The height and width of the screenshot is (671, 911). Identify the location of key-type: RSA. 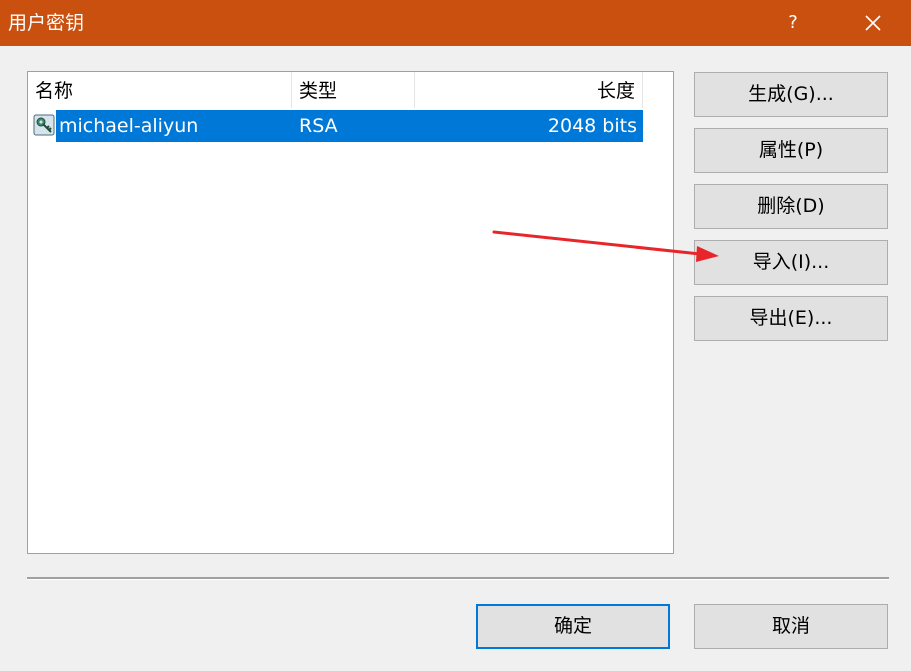
(318, 126).